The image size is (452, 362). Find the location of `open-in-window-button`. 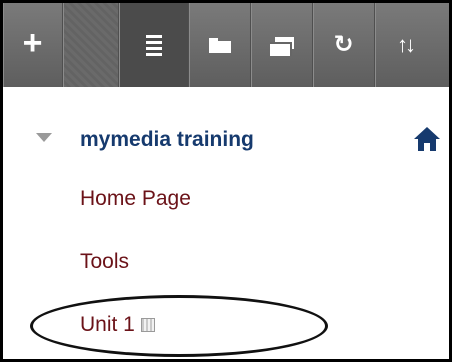

open-in-window-button is located at coordinates (282, 45).